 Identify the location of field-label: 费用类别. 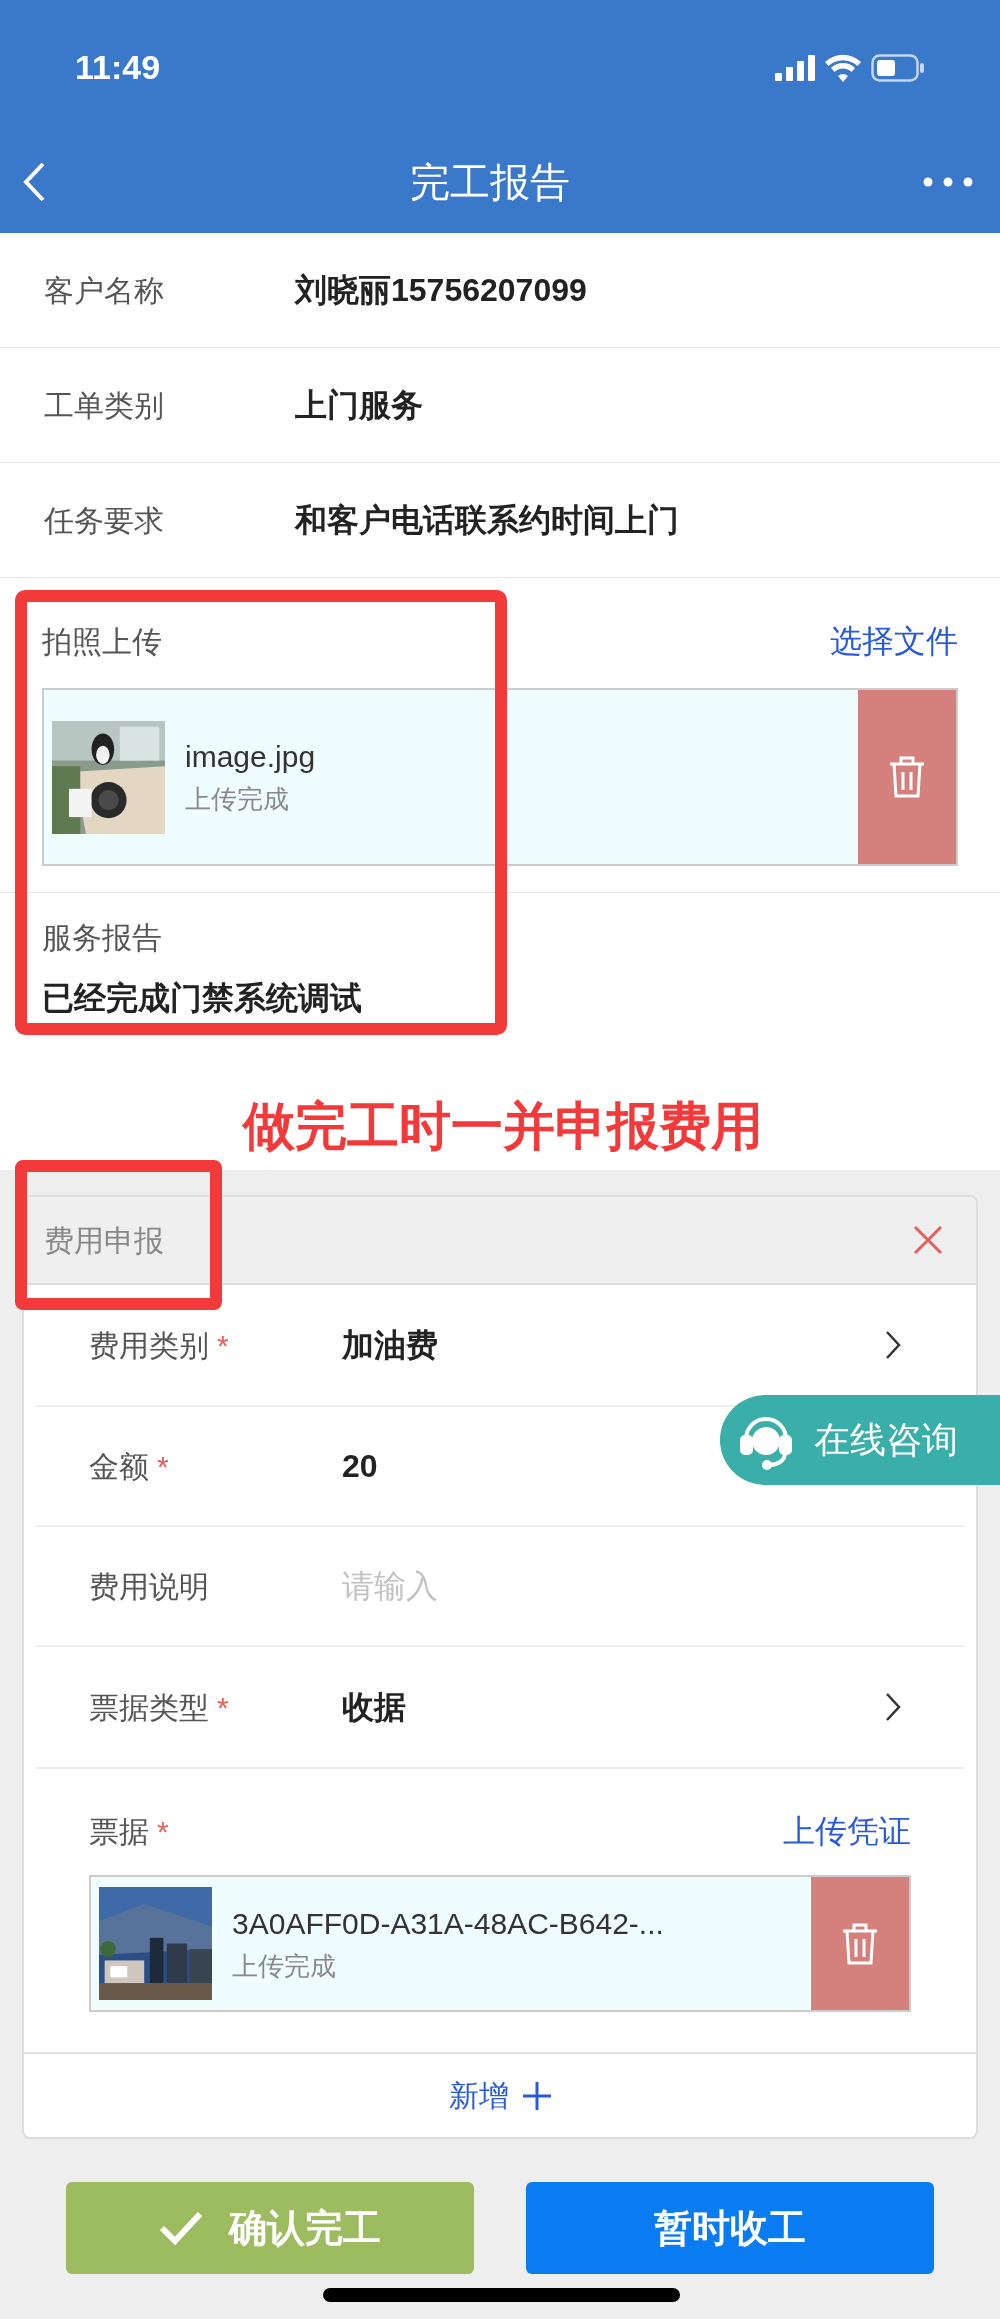
(149, 1345).